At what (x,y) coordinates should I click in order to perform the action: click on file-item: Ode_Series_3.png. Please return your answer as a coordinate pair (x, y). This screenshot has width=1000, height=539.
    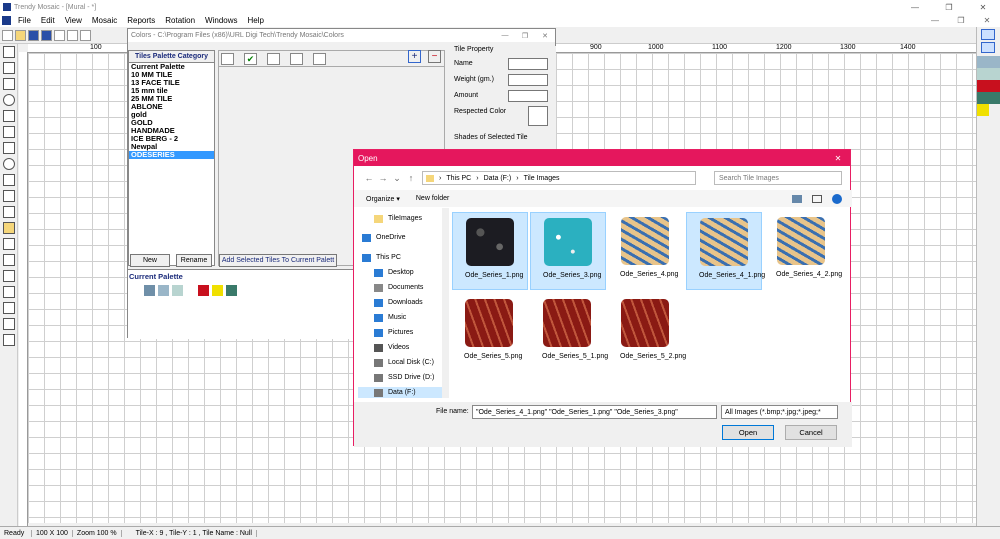
    Looking at the image, I should click on (568, 251).